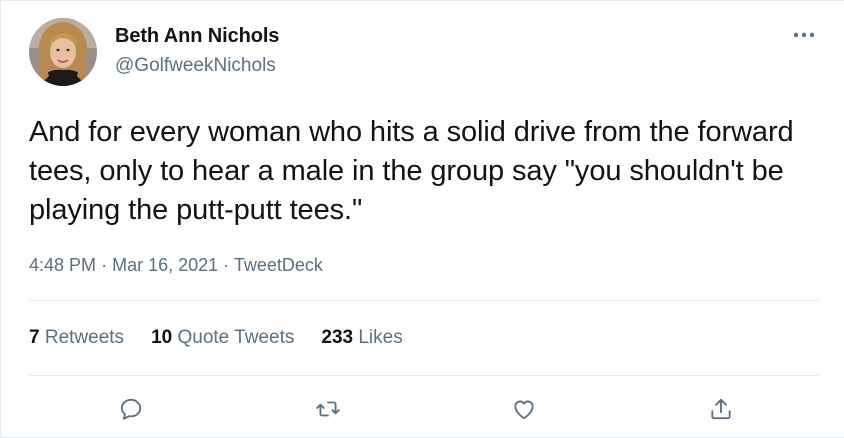 The width and height of the screenshot is (844, 438). Describe the element at coordinates (236, 337) in the screenshot. I see `quote-tweets-label: Quote Tweets` at that location.